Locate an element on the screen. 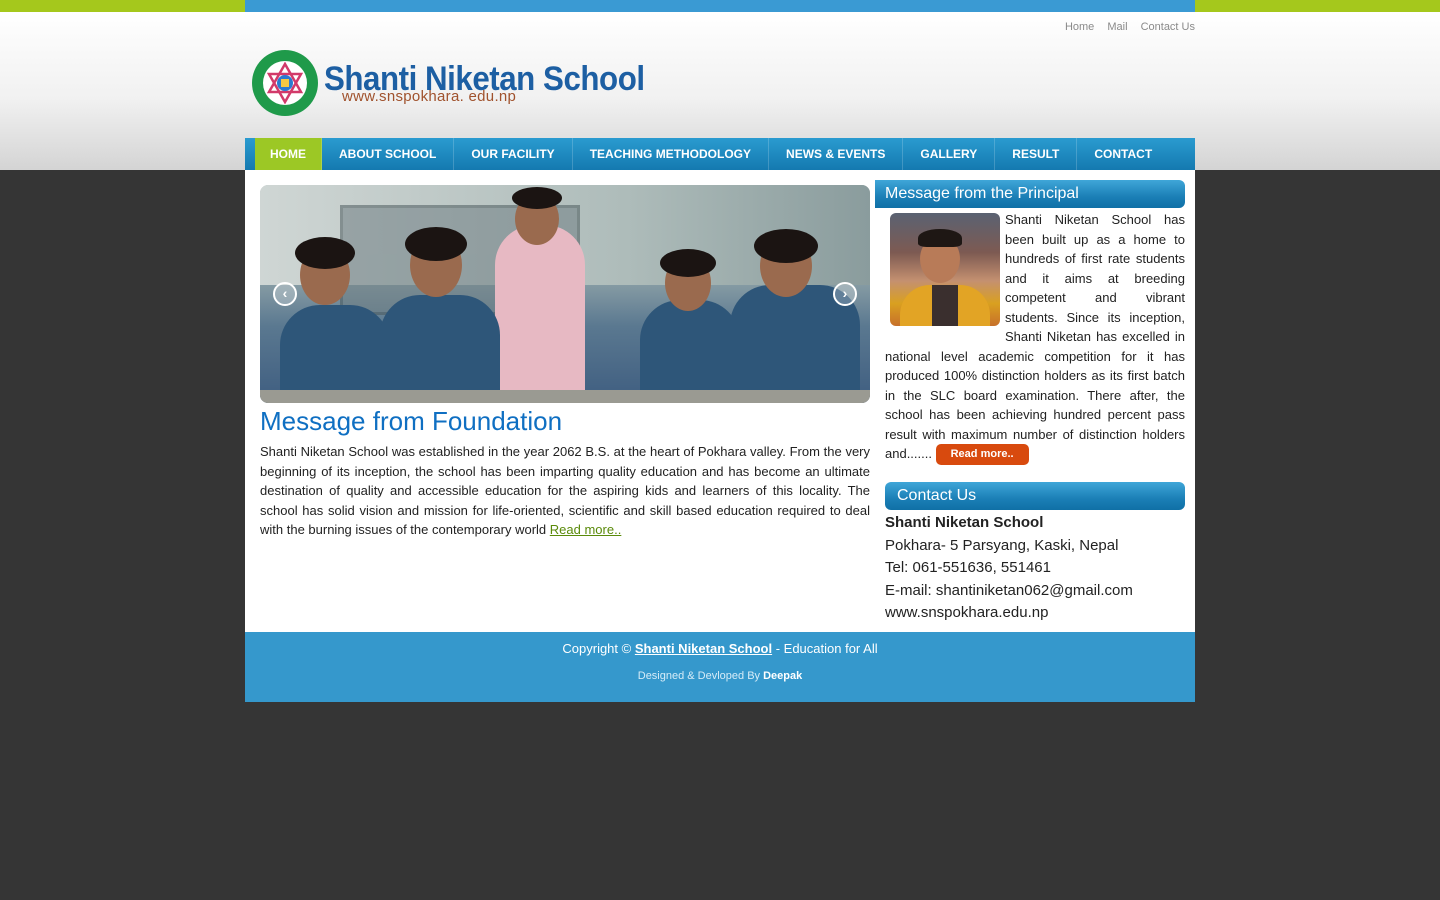 Image resolution: width=1440 pixels, height=900 pixels. footer-designed-by: Designed & Devloped By Deepak is located at coordinates (720, 676).